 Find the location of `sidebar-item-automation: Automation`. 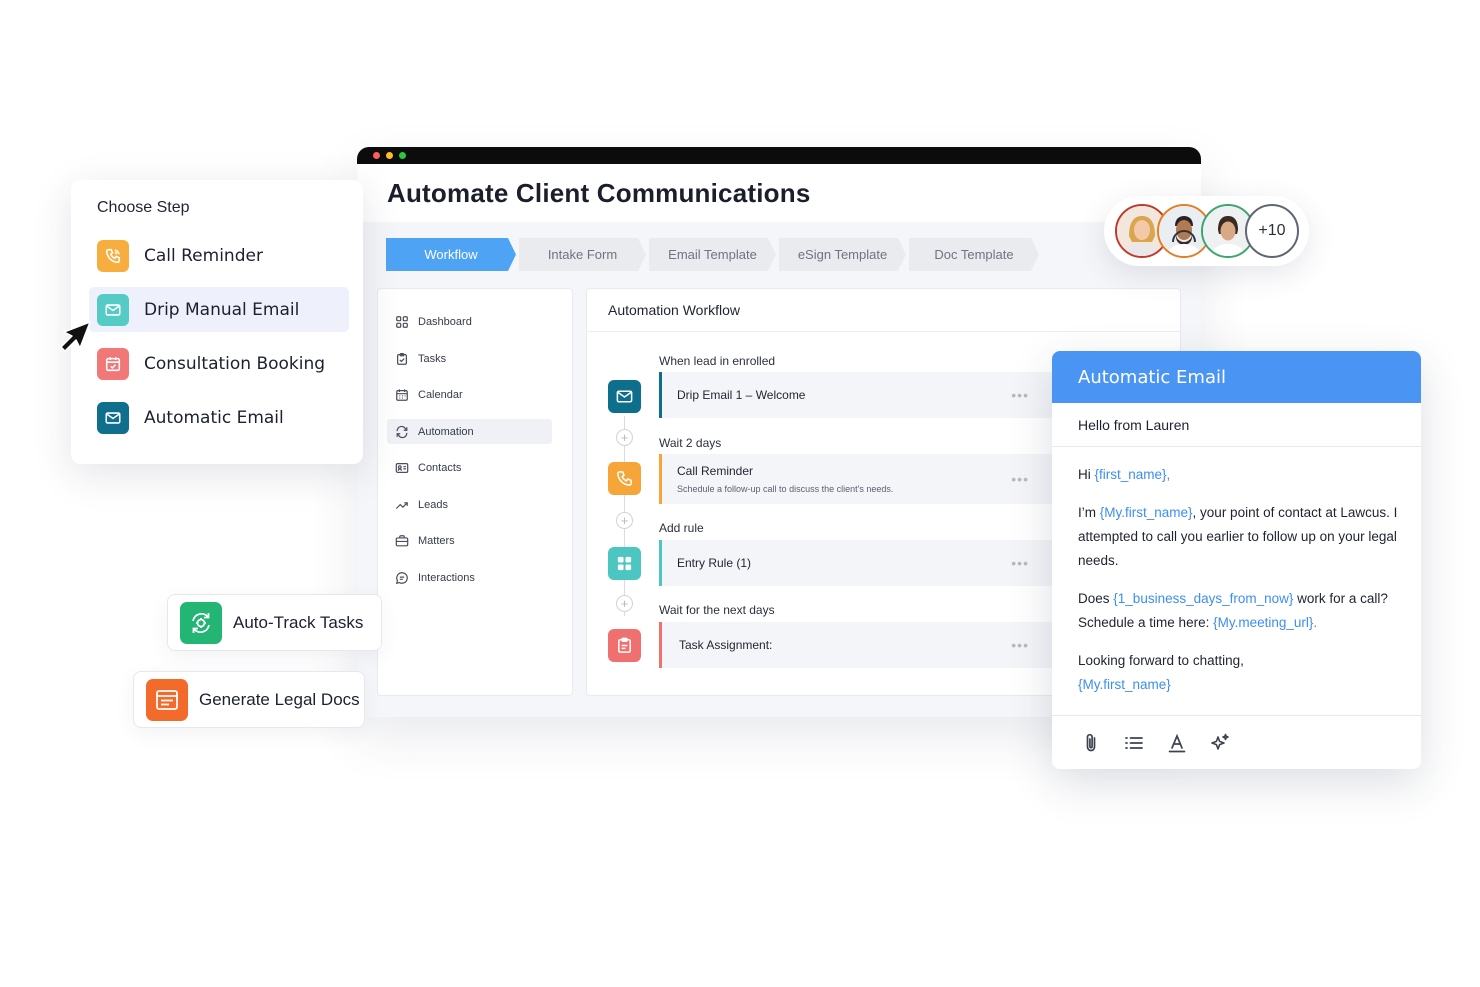

sidebar-item-automation: Automation is located at coordinates (469, 431).